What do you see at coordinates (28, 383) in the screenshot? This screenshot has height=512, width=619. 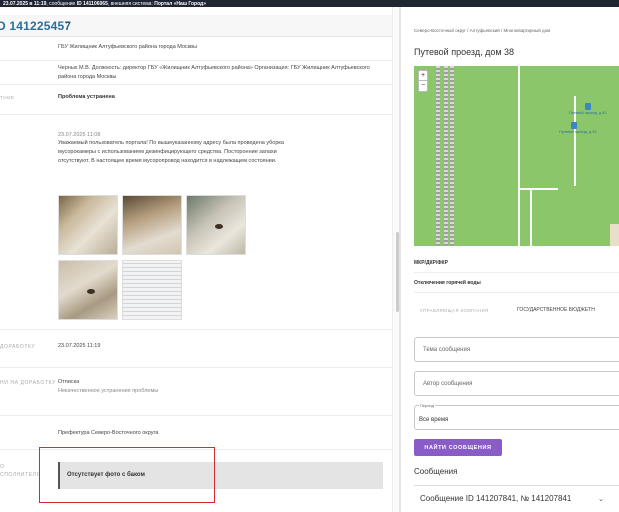 I see `rework-reason-label: ни на доработку` at bounding box center [28, 383].